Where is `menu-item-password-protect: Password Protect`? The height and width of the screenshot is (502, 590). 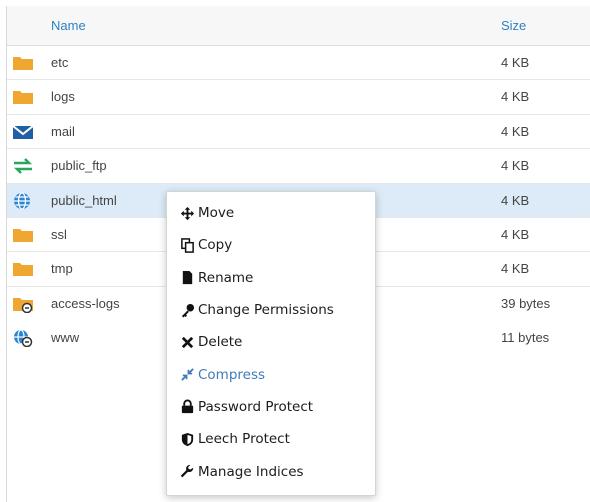 menu-item-password-protect: Password Protect is located at coordinates (271, 407).